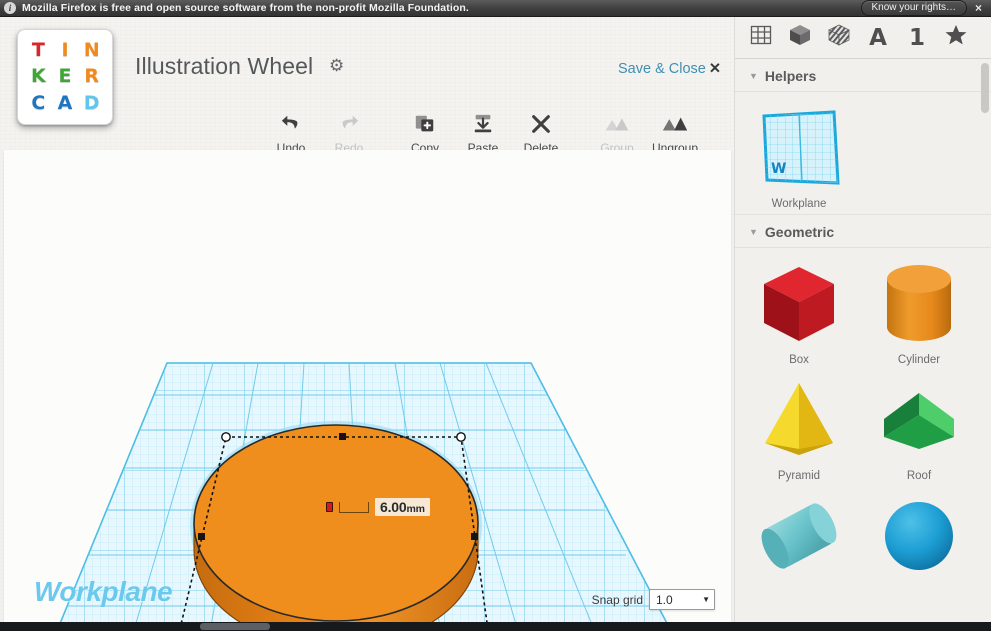 The image size is (991, 631). Describe the element at coordinates (664, 599) in the screenshot. I see `snap-grid-value: 1.0` at that location.